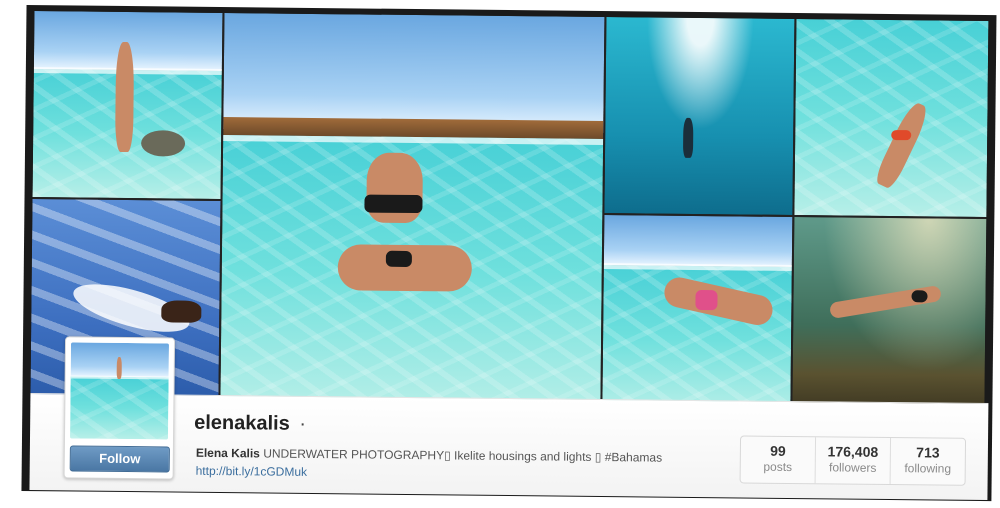  Describe the element at coordinates (852, 467) in the screenshot. I see `stat-label: followers` at that location.